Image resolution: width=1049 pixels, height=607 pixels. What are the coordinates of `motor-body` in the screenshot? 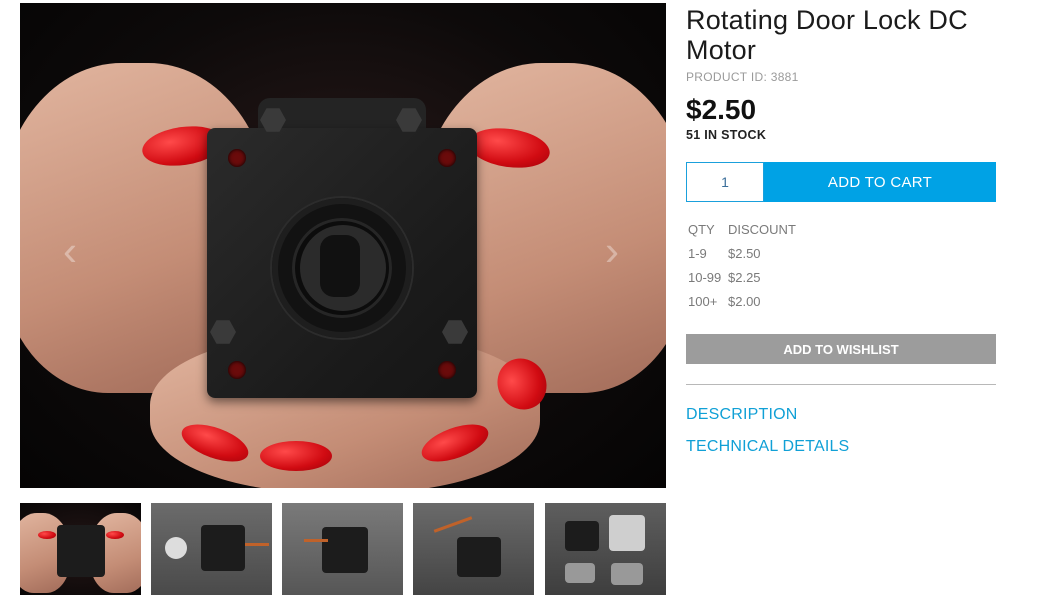 It's located at (479, 557).